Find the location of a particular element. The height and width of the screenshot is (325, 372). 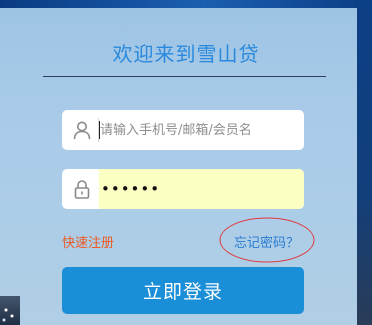

password-autofill-area is located at coordinates (201, 189).